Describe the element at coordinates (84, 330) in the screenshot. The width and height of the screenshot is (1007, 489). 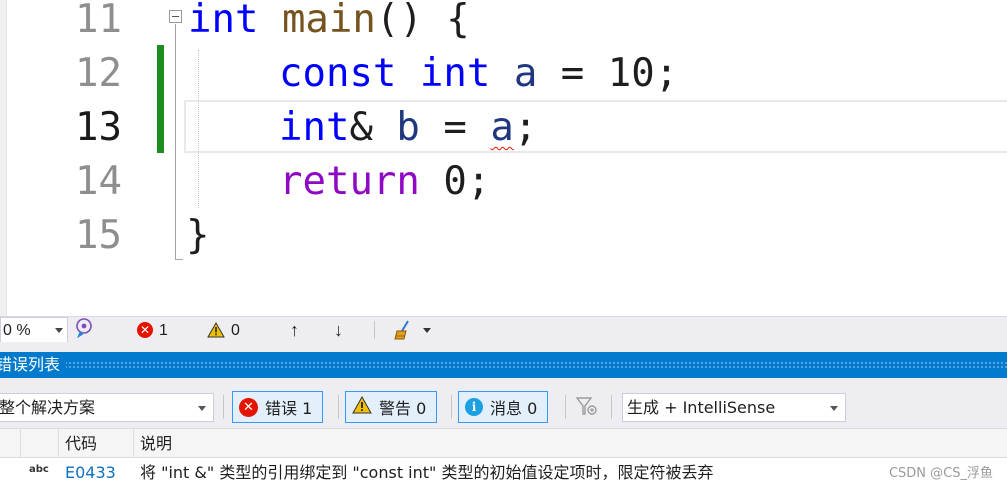
I see `intellicode-icon` at that location.